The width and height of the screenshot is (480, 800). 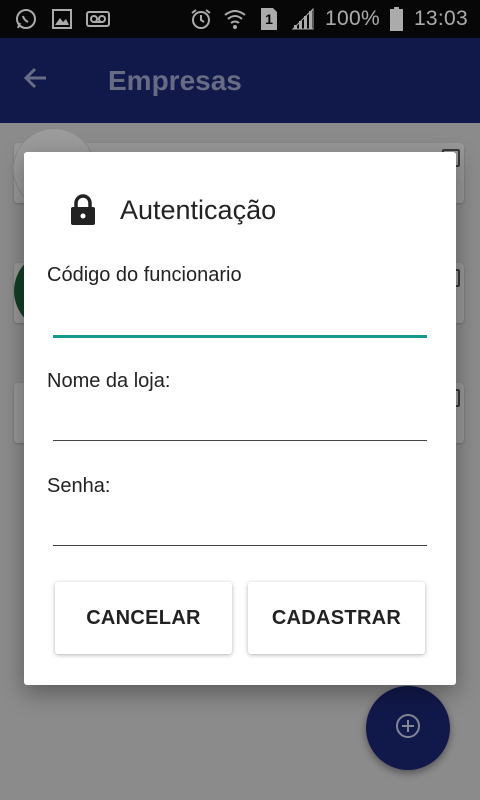 What do you see at coordinates (240, 316) in the screenshot?
I see `employee-code-field` at bounding box center [240, 316].